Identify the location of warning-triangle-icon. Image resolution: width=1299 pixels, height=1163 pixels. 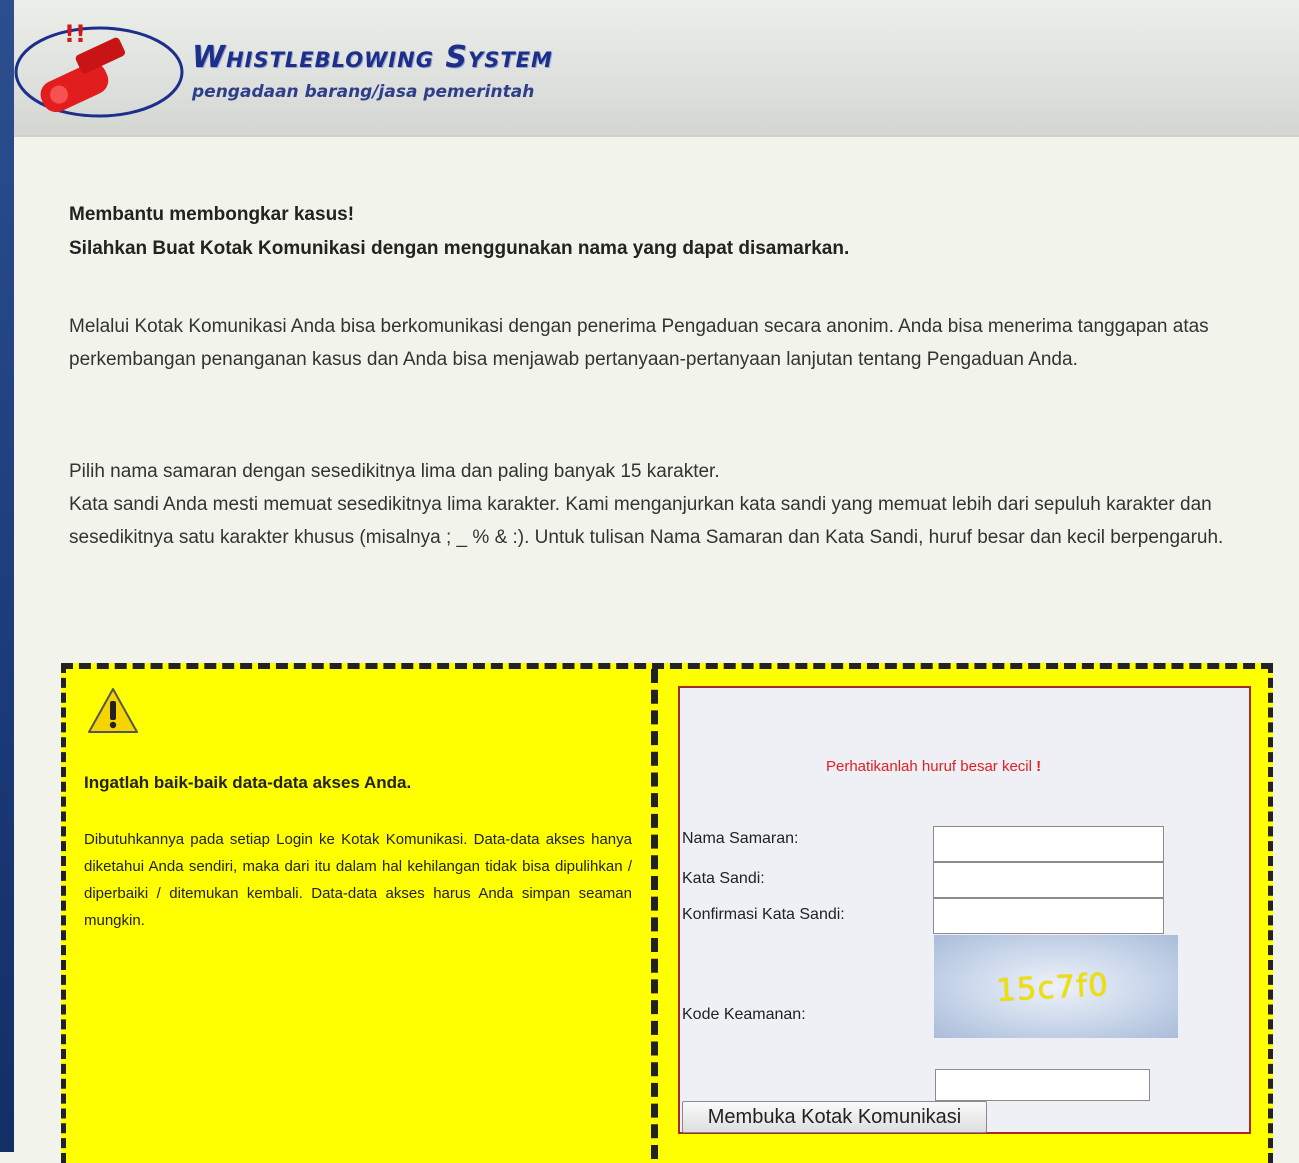
(113, 711).